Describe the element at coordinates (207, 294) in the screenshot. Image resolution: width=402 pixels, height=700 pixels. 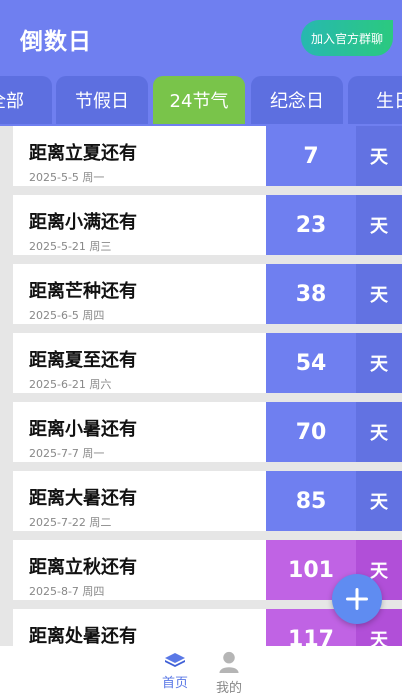
I see `list-item: 距离芒种还有 2025-6-5 周四 38 天` at that location.